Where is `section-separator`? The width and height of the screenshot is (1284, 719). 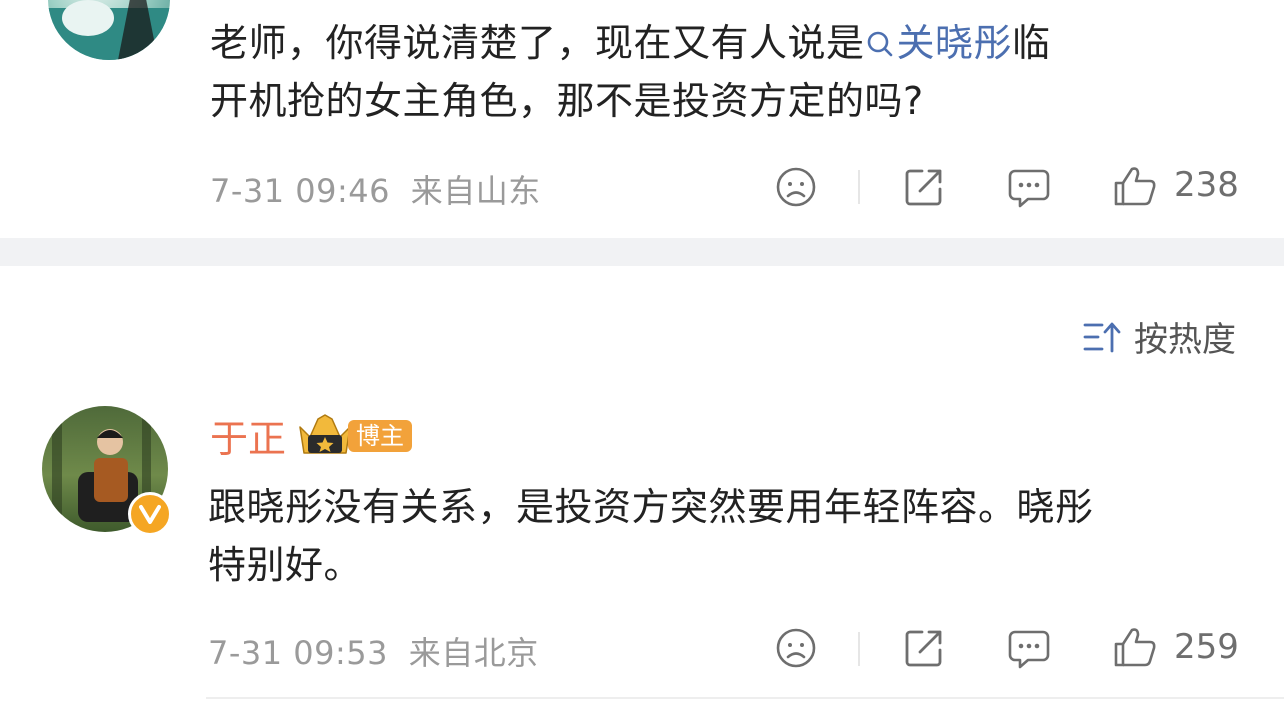 section-separator is located at coordinates (642, 252).